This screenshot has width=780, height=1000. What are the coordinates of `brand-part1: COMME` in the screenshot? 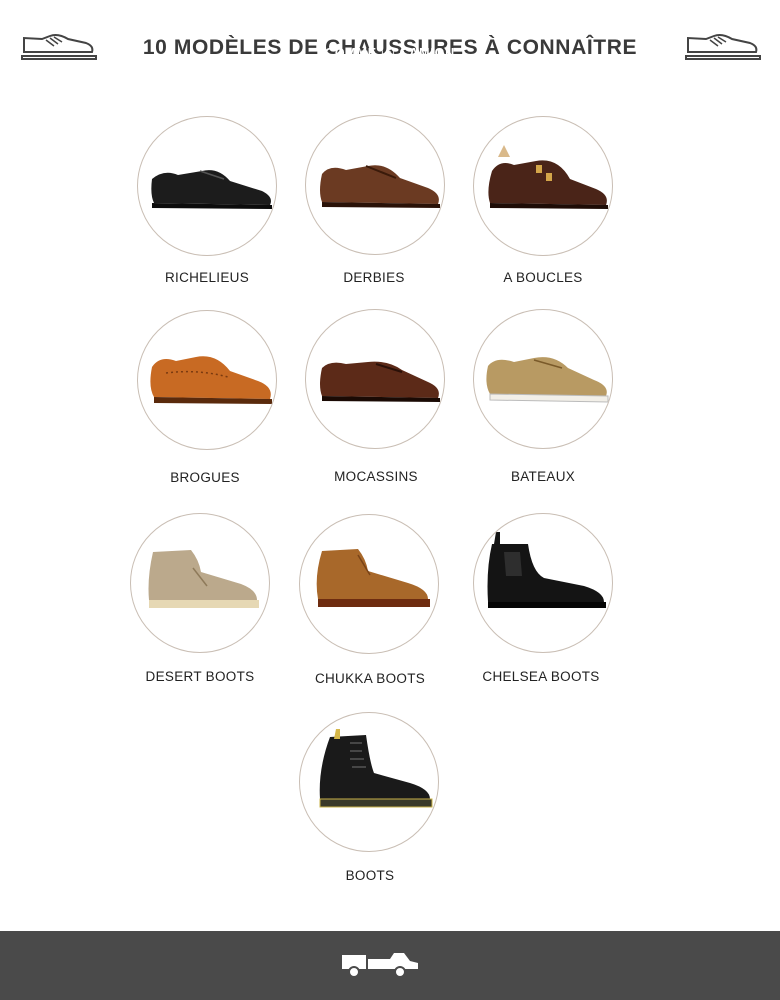 It's located at (351, 53).